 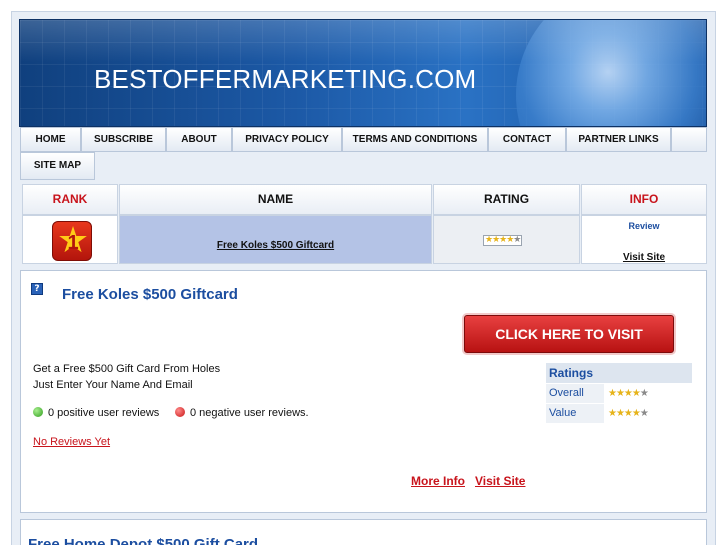 I want to click on click-to-visit-button: CLICK HERE TO VISIT, so click(x=569, y=334).